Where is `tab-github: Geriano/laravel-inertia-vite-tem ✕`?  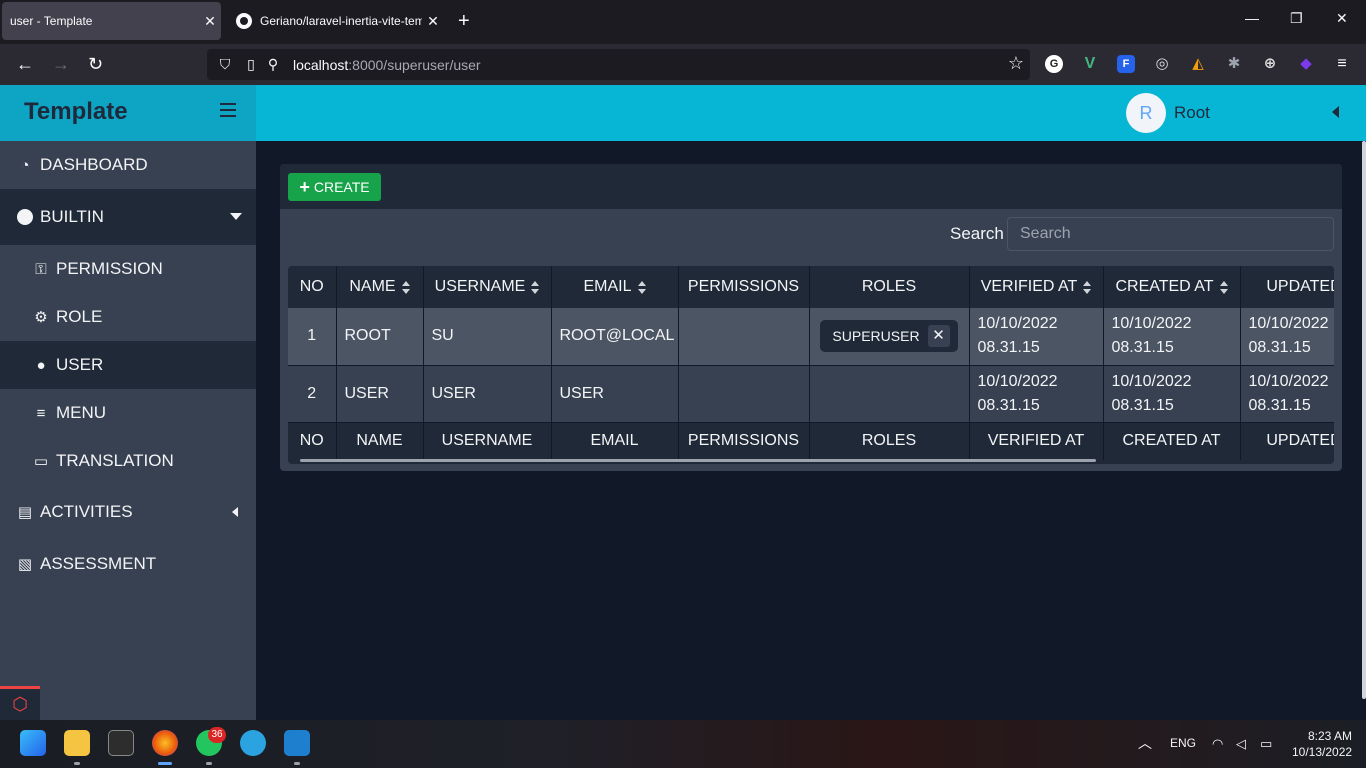
tab-github: Geriano/laravel-inertia-vite-tem ✕ is located at coordinates (336, 21).